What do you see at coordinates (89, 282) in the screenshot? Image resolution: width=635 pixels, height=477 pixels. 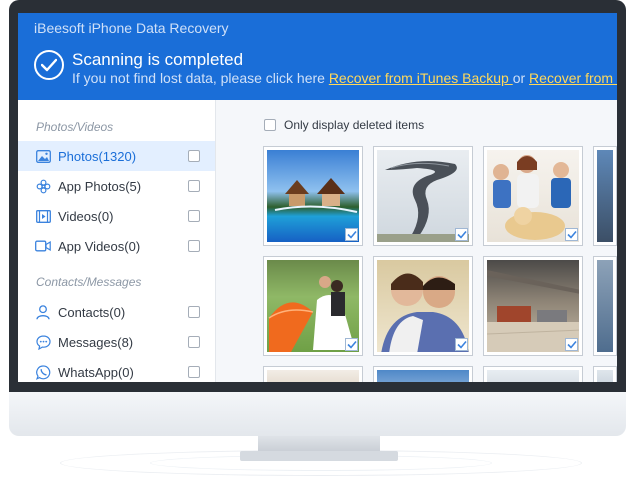 I see `section-contacts-messages: Contacts/Messages` at bounding box center [89, 282].